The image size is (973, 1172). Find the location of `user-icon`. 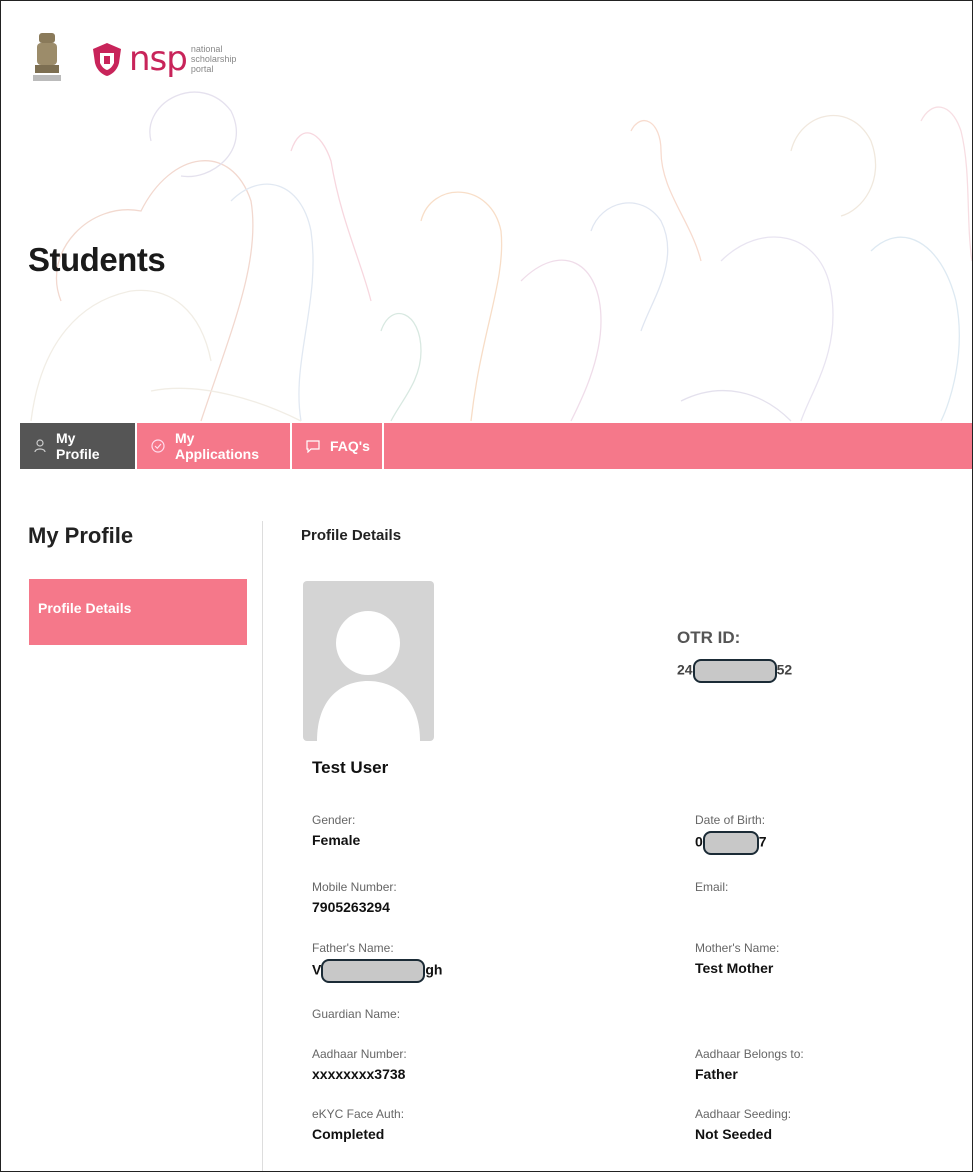

user-icon is located at coordinates (40, 446).